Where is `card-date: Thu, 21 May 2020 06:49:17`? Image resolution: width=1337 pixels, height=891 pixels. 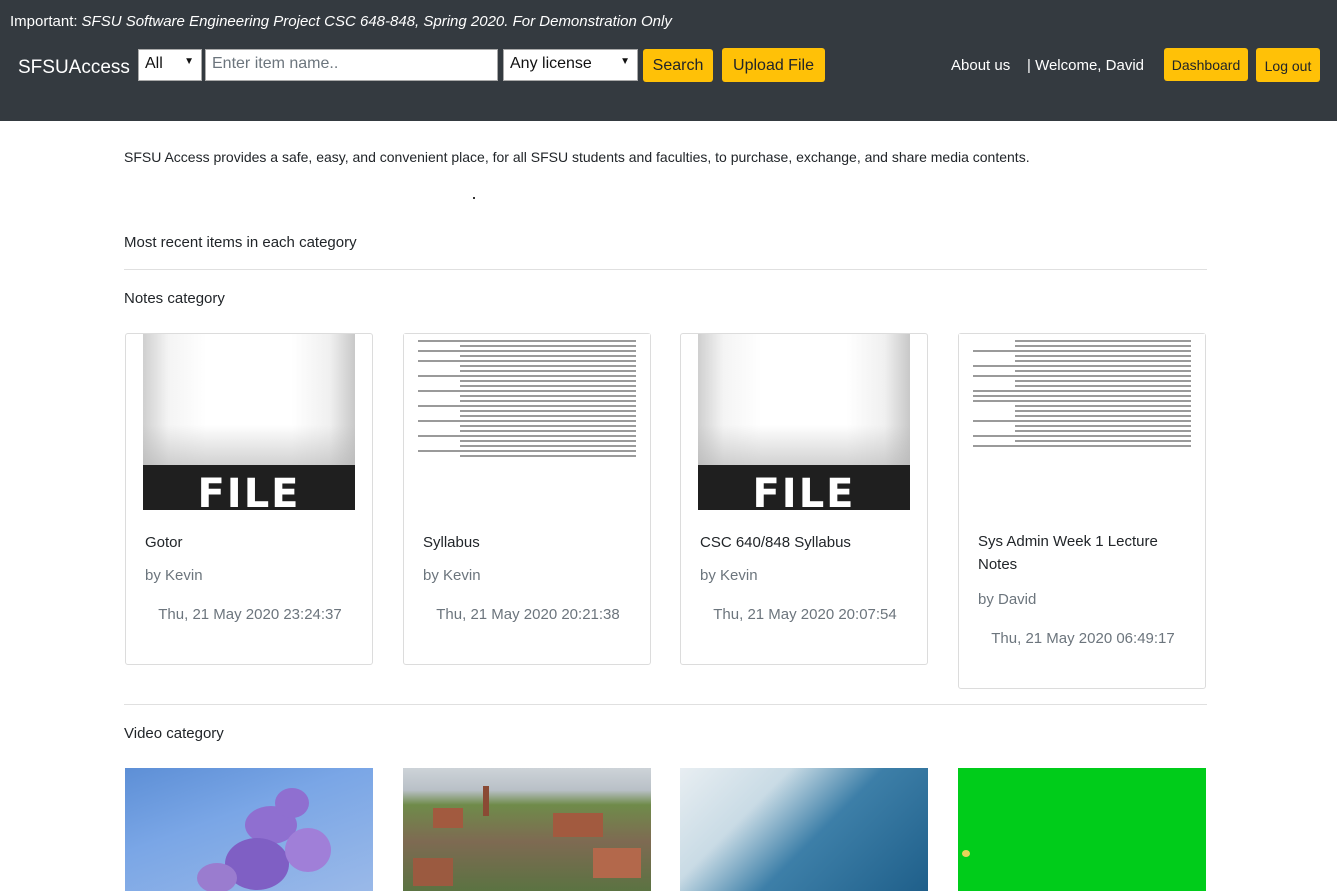 card-date: Thu, 21 May 2020 06:49:17 is located at coordinates (1083, 638).